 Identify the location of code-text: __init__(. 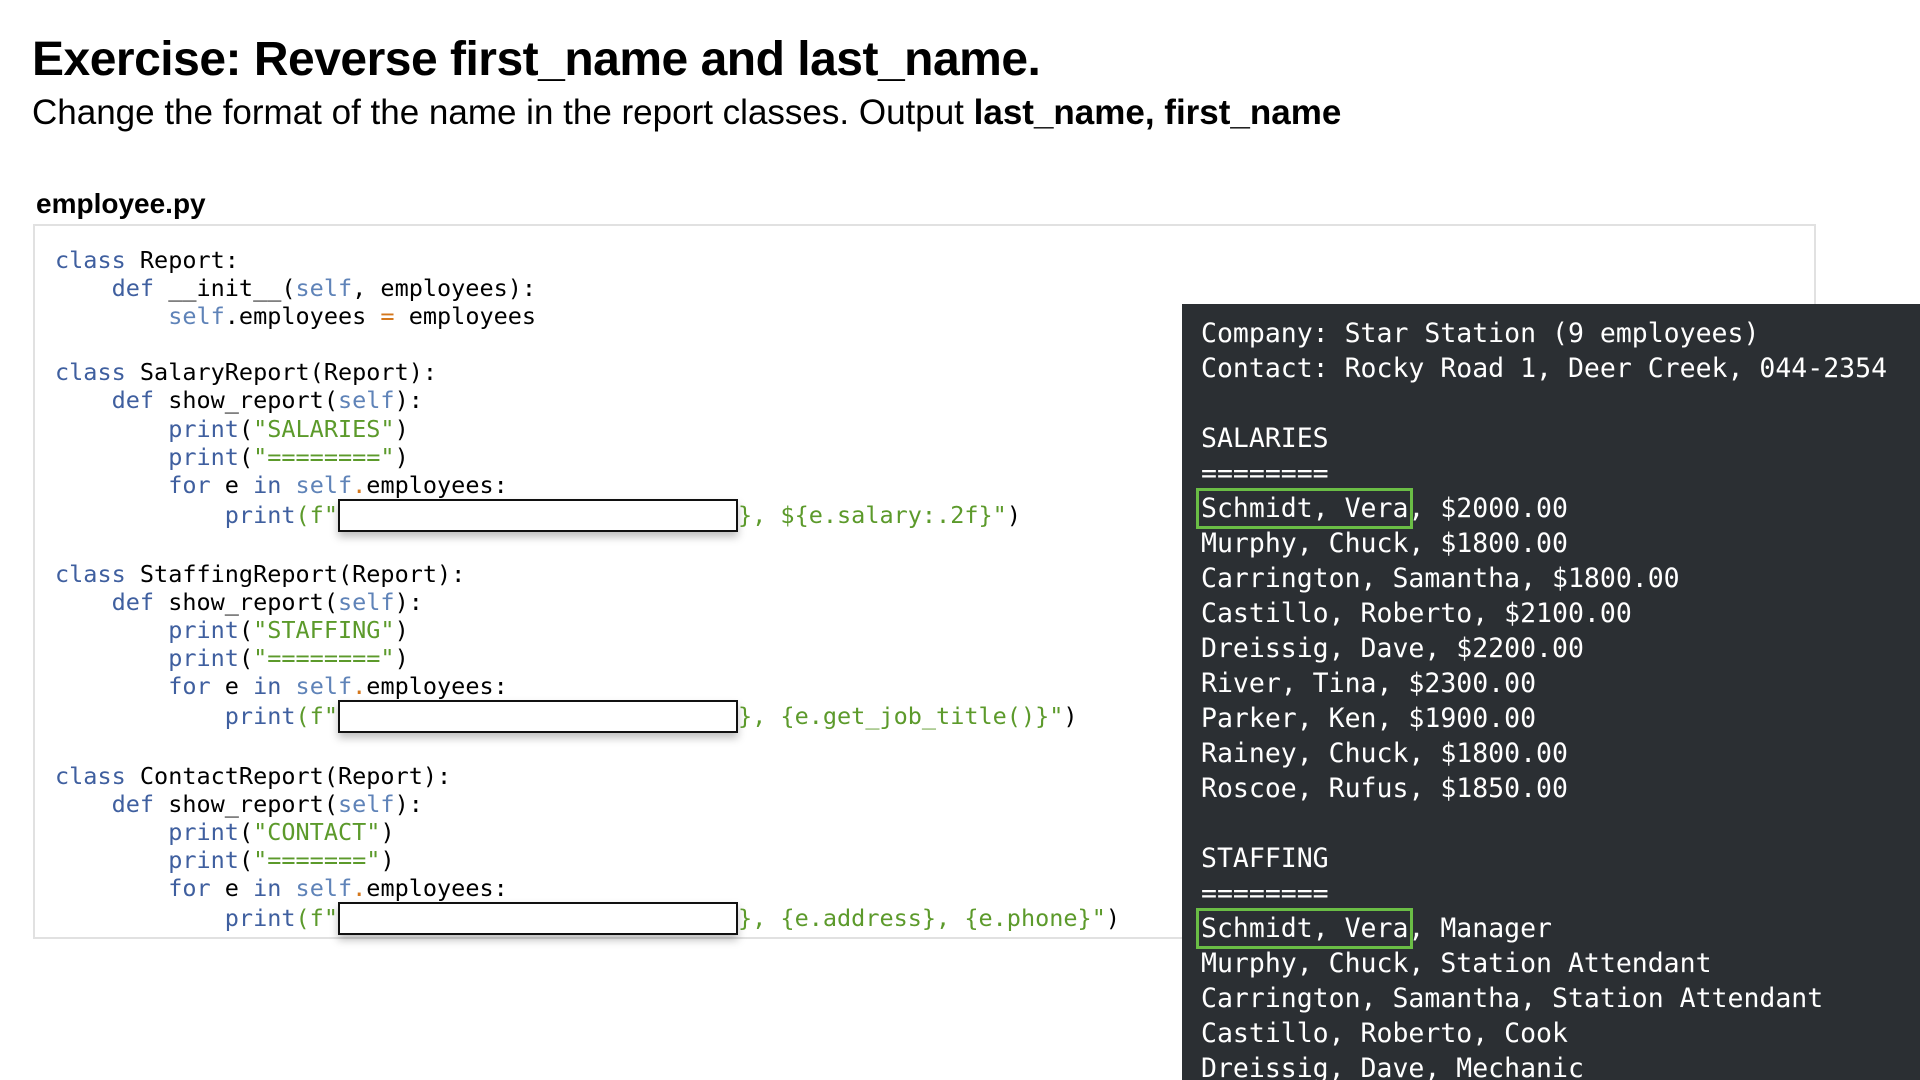
(225, 288).